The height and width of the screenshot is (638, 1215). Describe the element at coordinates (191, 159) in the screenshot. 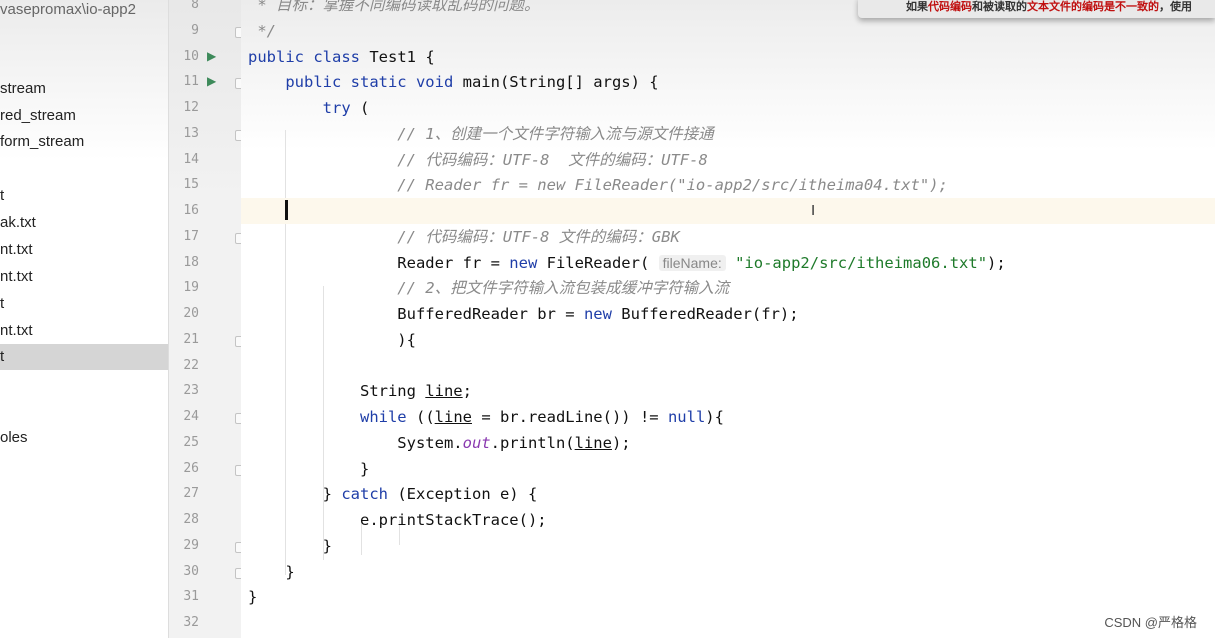

I see `line-number: 14` at that location.